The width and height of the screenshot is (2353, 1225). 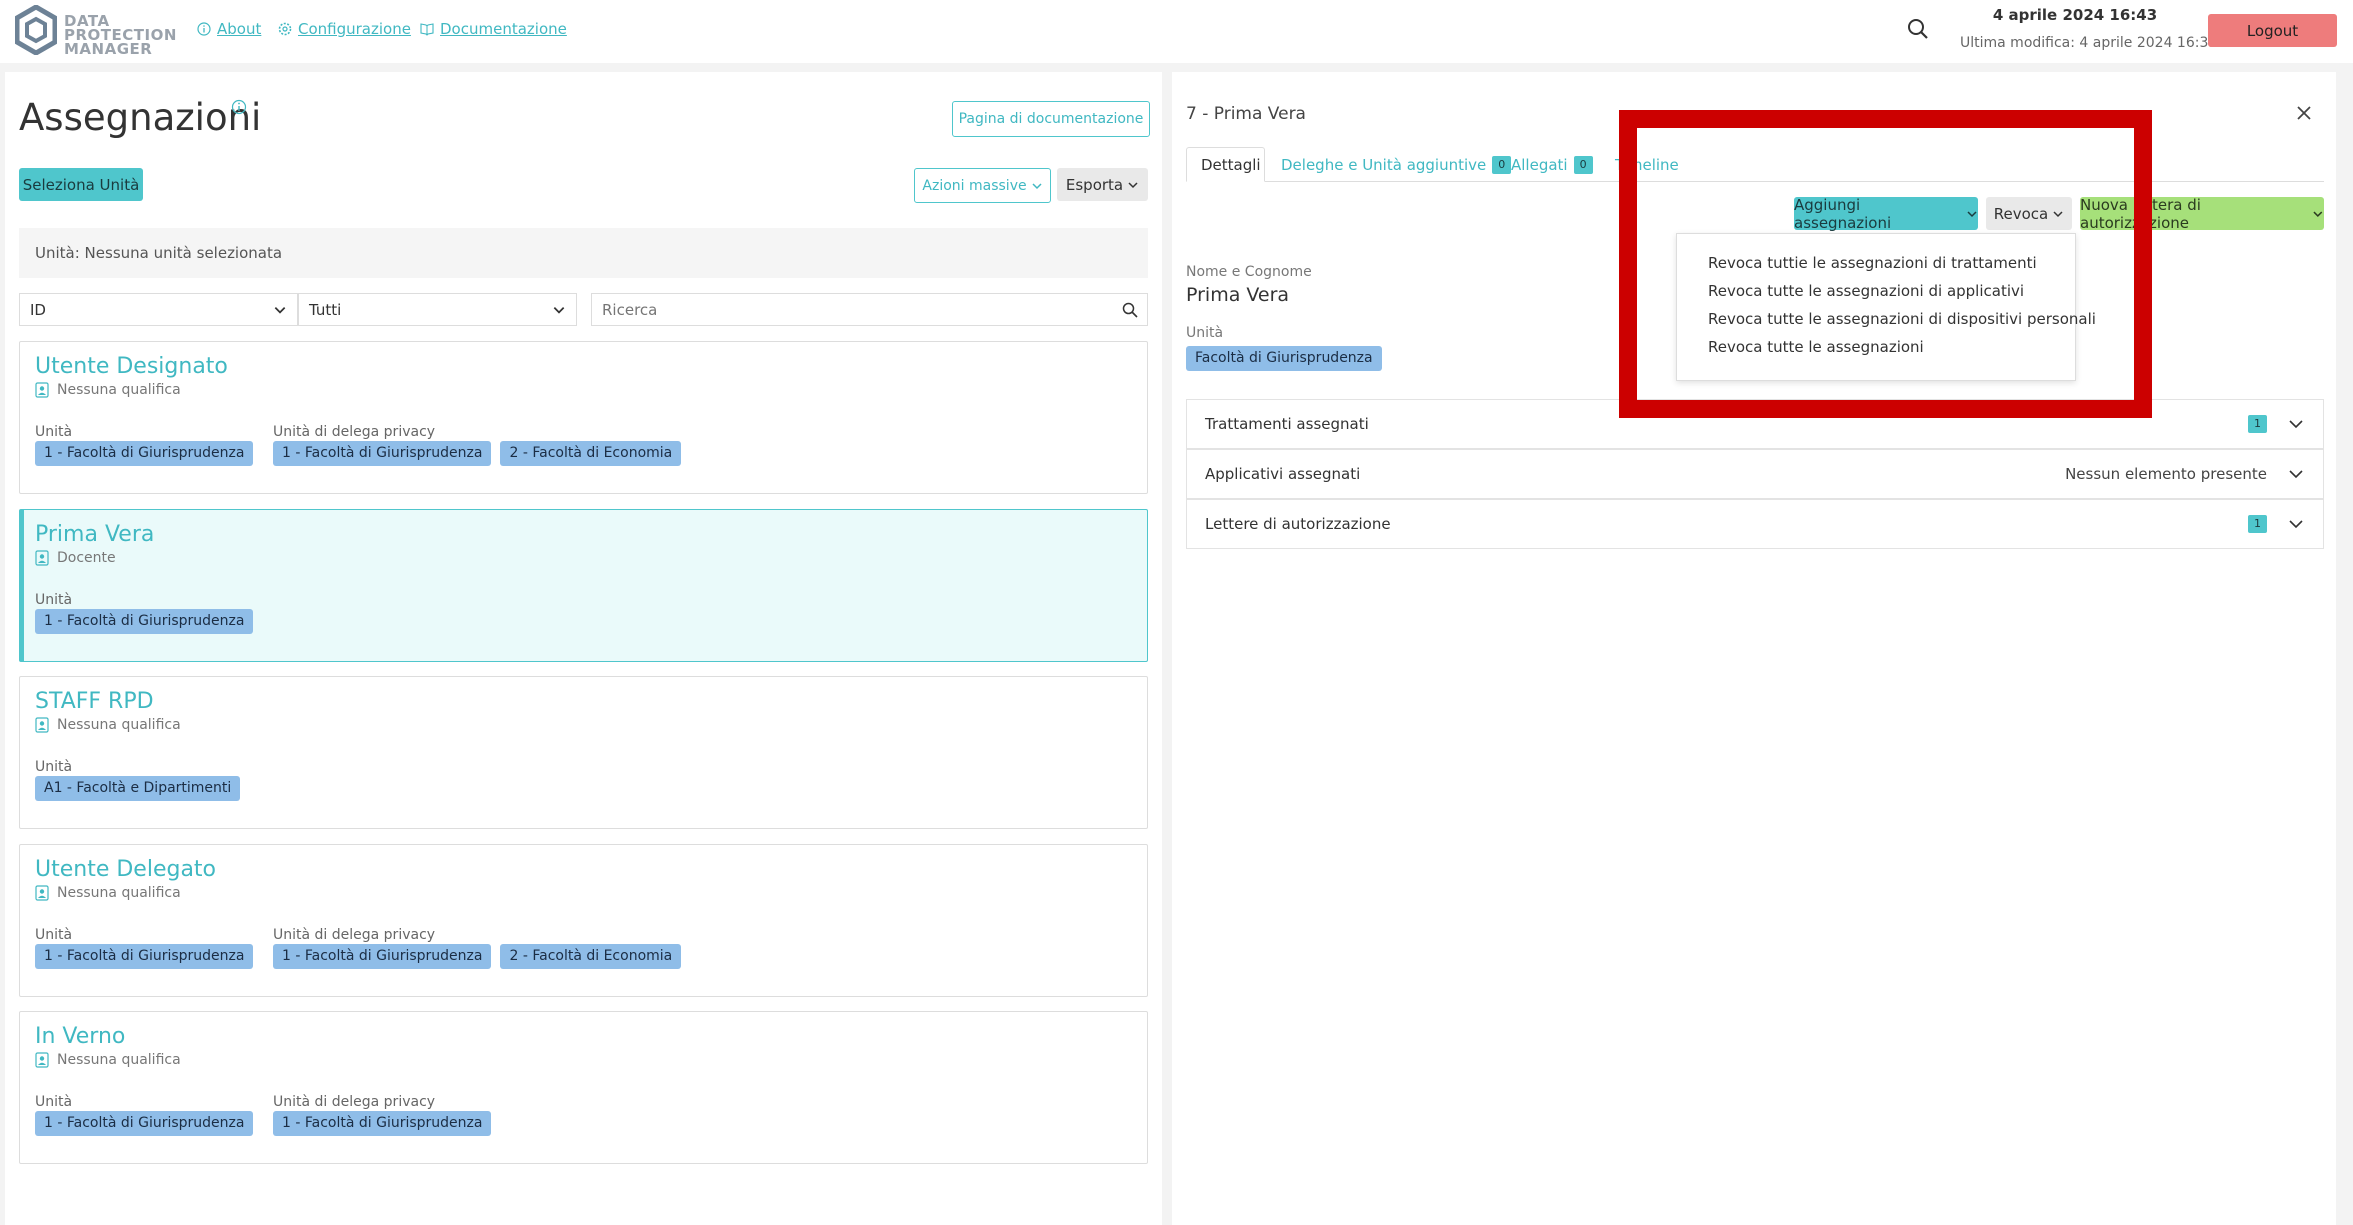 I want to click on section-label: Trattamenti assegnati, so click(x=1287, y=424).